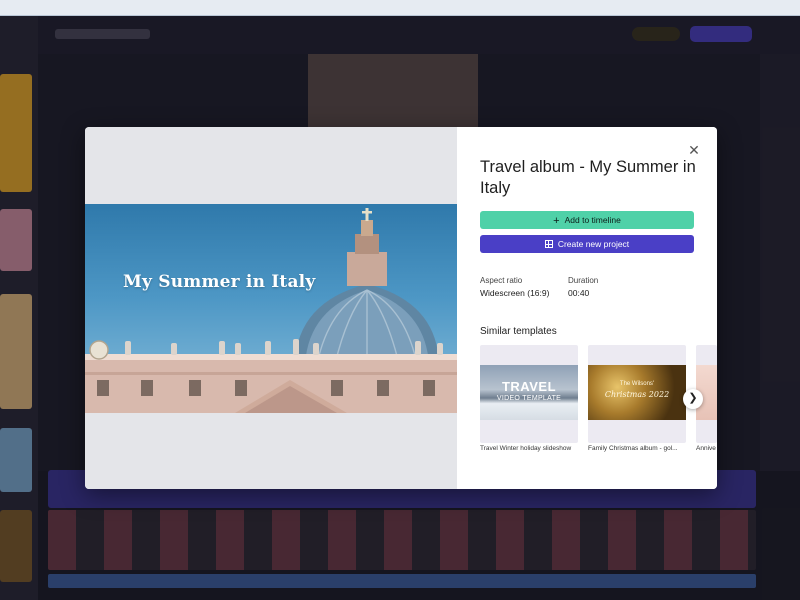 The image size is (800, 600). I want to click on preview-overlay-title: My Summer in Italy, so click(219, 282).